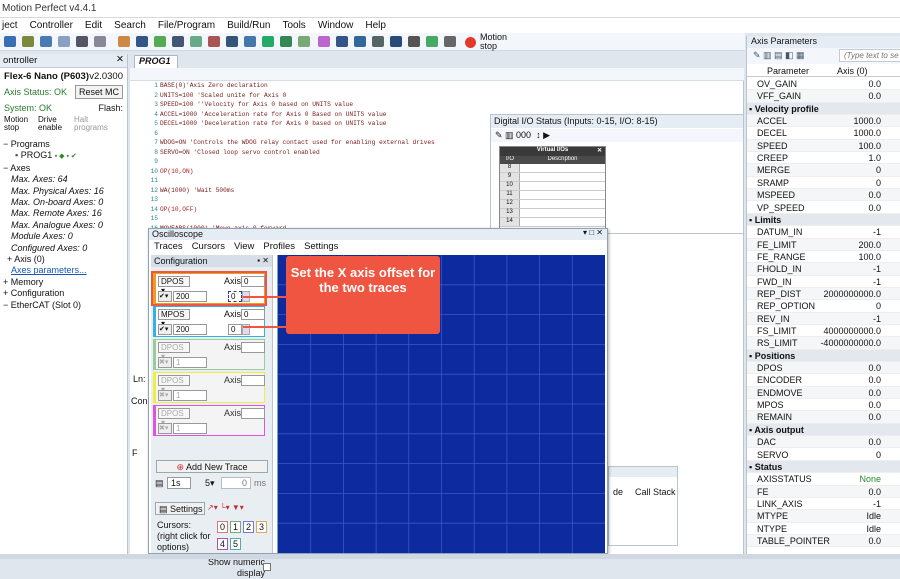  What do you see at coordinates (212, 466) in the screenshot?
I see `add-new-trace-button: ⊕ Add New Trace` at bounding box center [212, 466].